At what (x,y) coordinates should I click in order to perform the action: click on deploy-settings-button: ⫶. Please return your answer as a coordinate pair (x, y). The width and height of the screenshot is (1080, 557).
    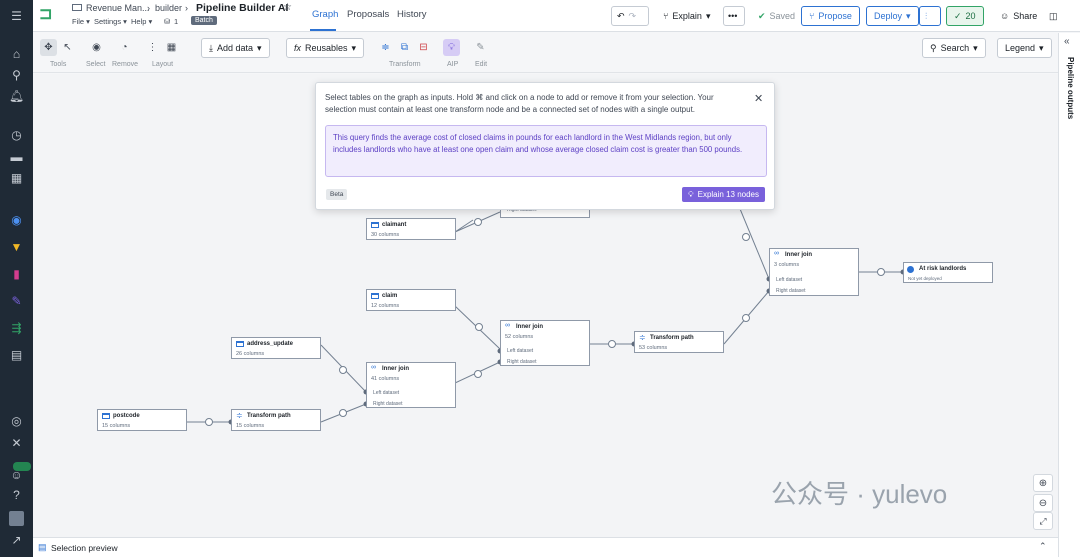
    Looking at the image, I should click on (930, 16).